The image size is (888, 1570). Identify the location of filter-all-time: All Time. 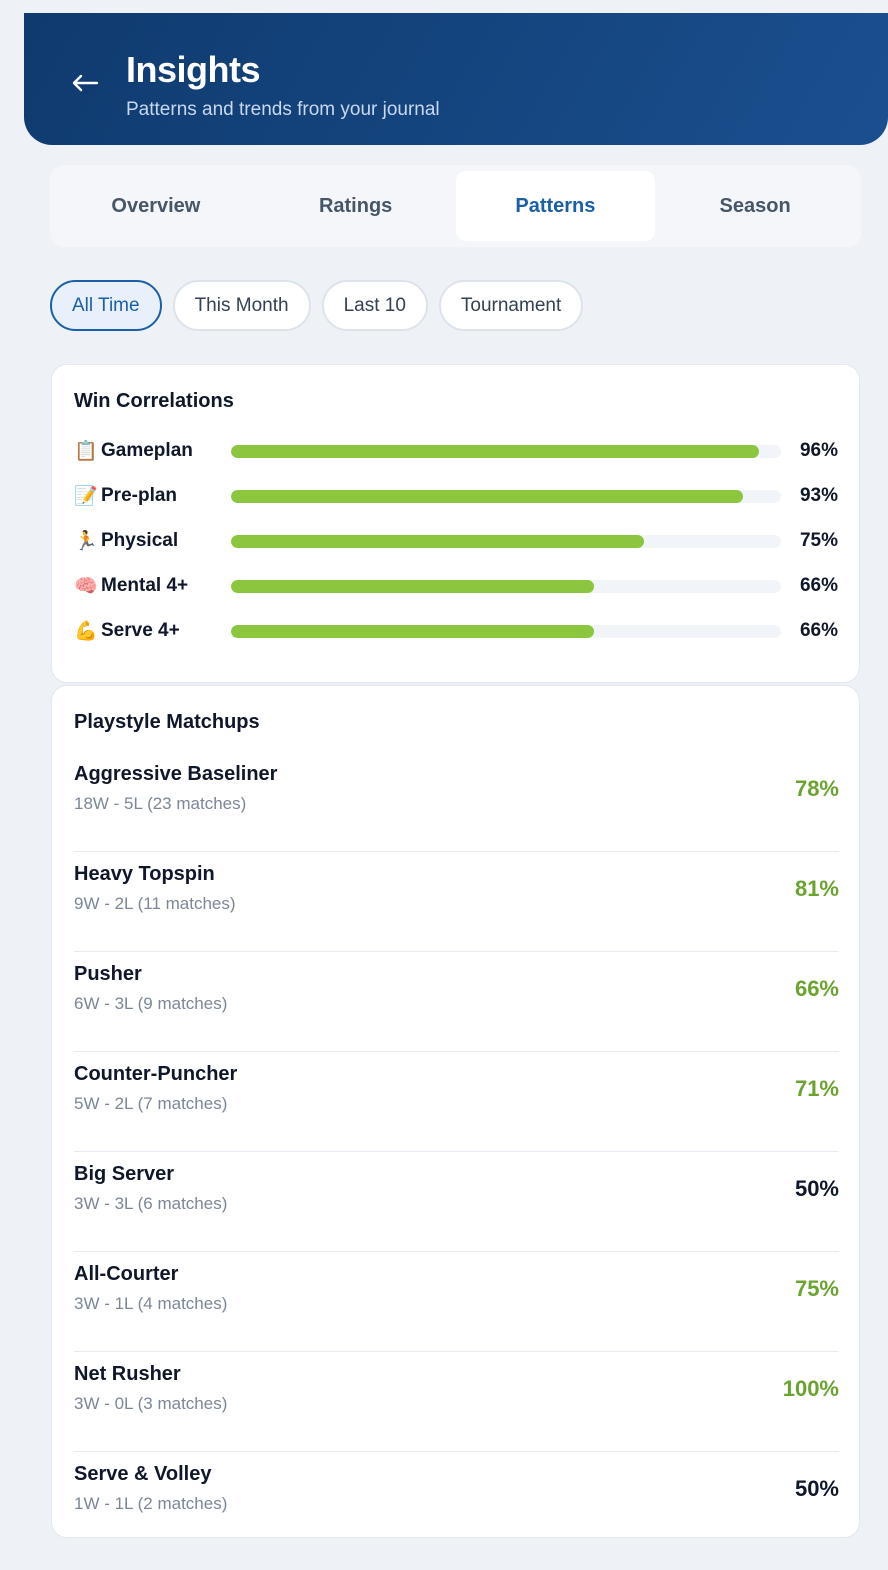
(106, 305).